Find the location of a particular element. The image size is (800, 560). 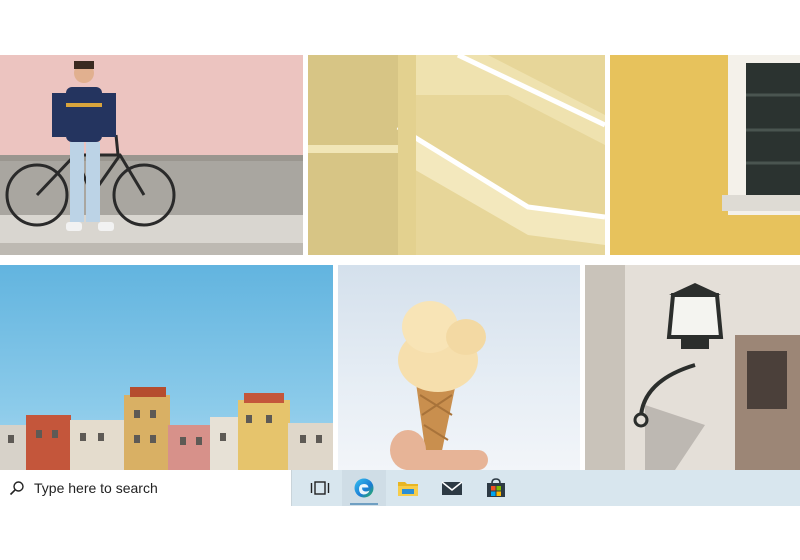

task-view-icon is located at coordinates (320, 488).